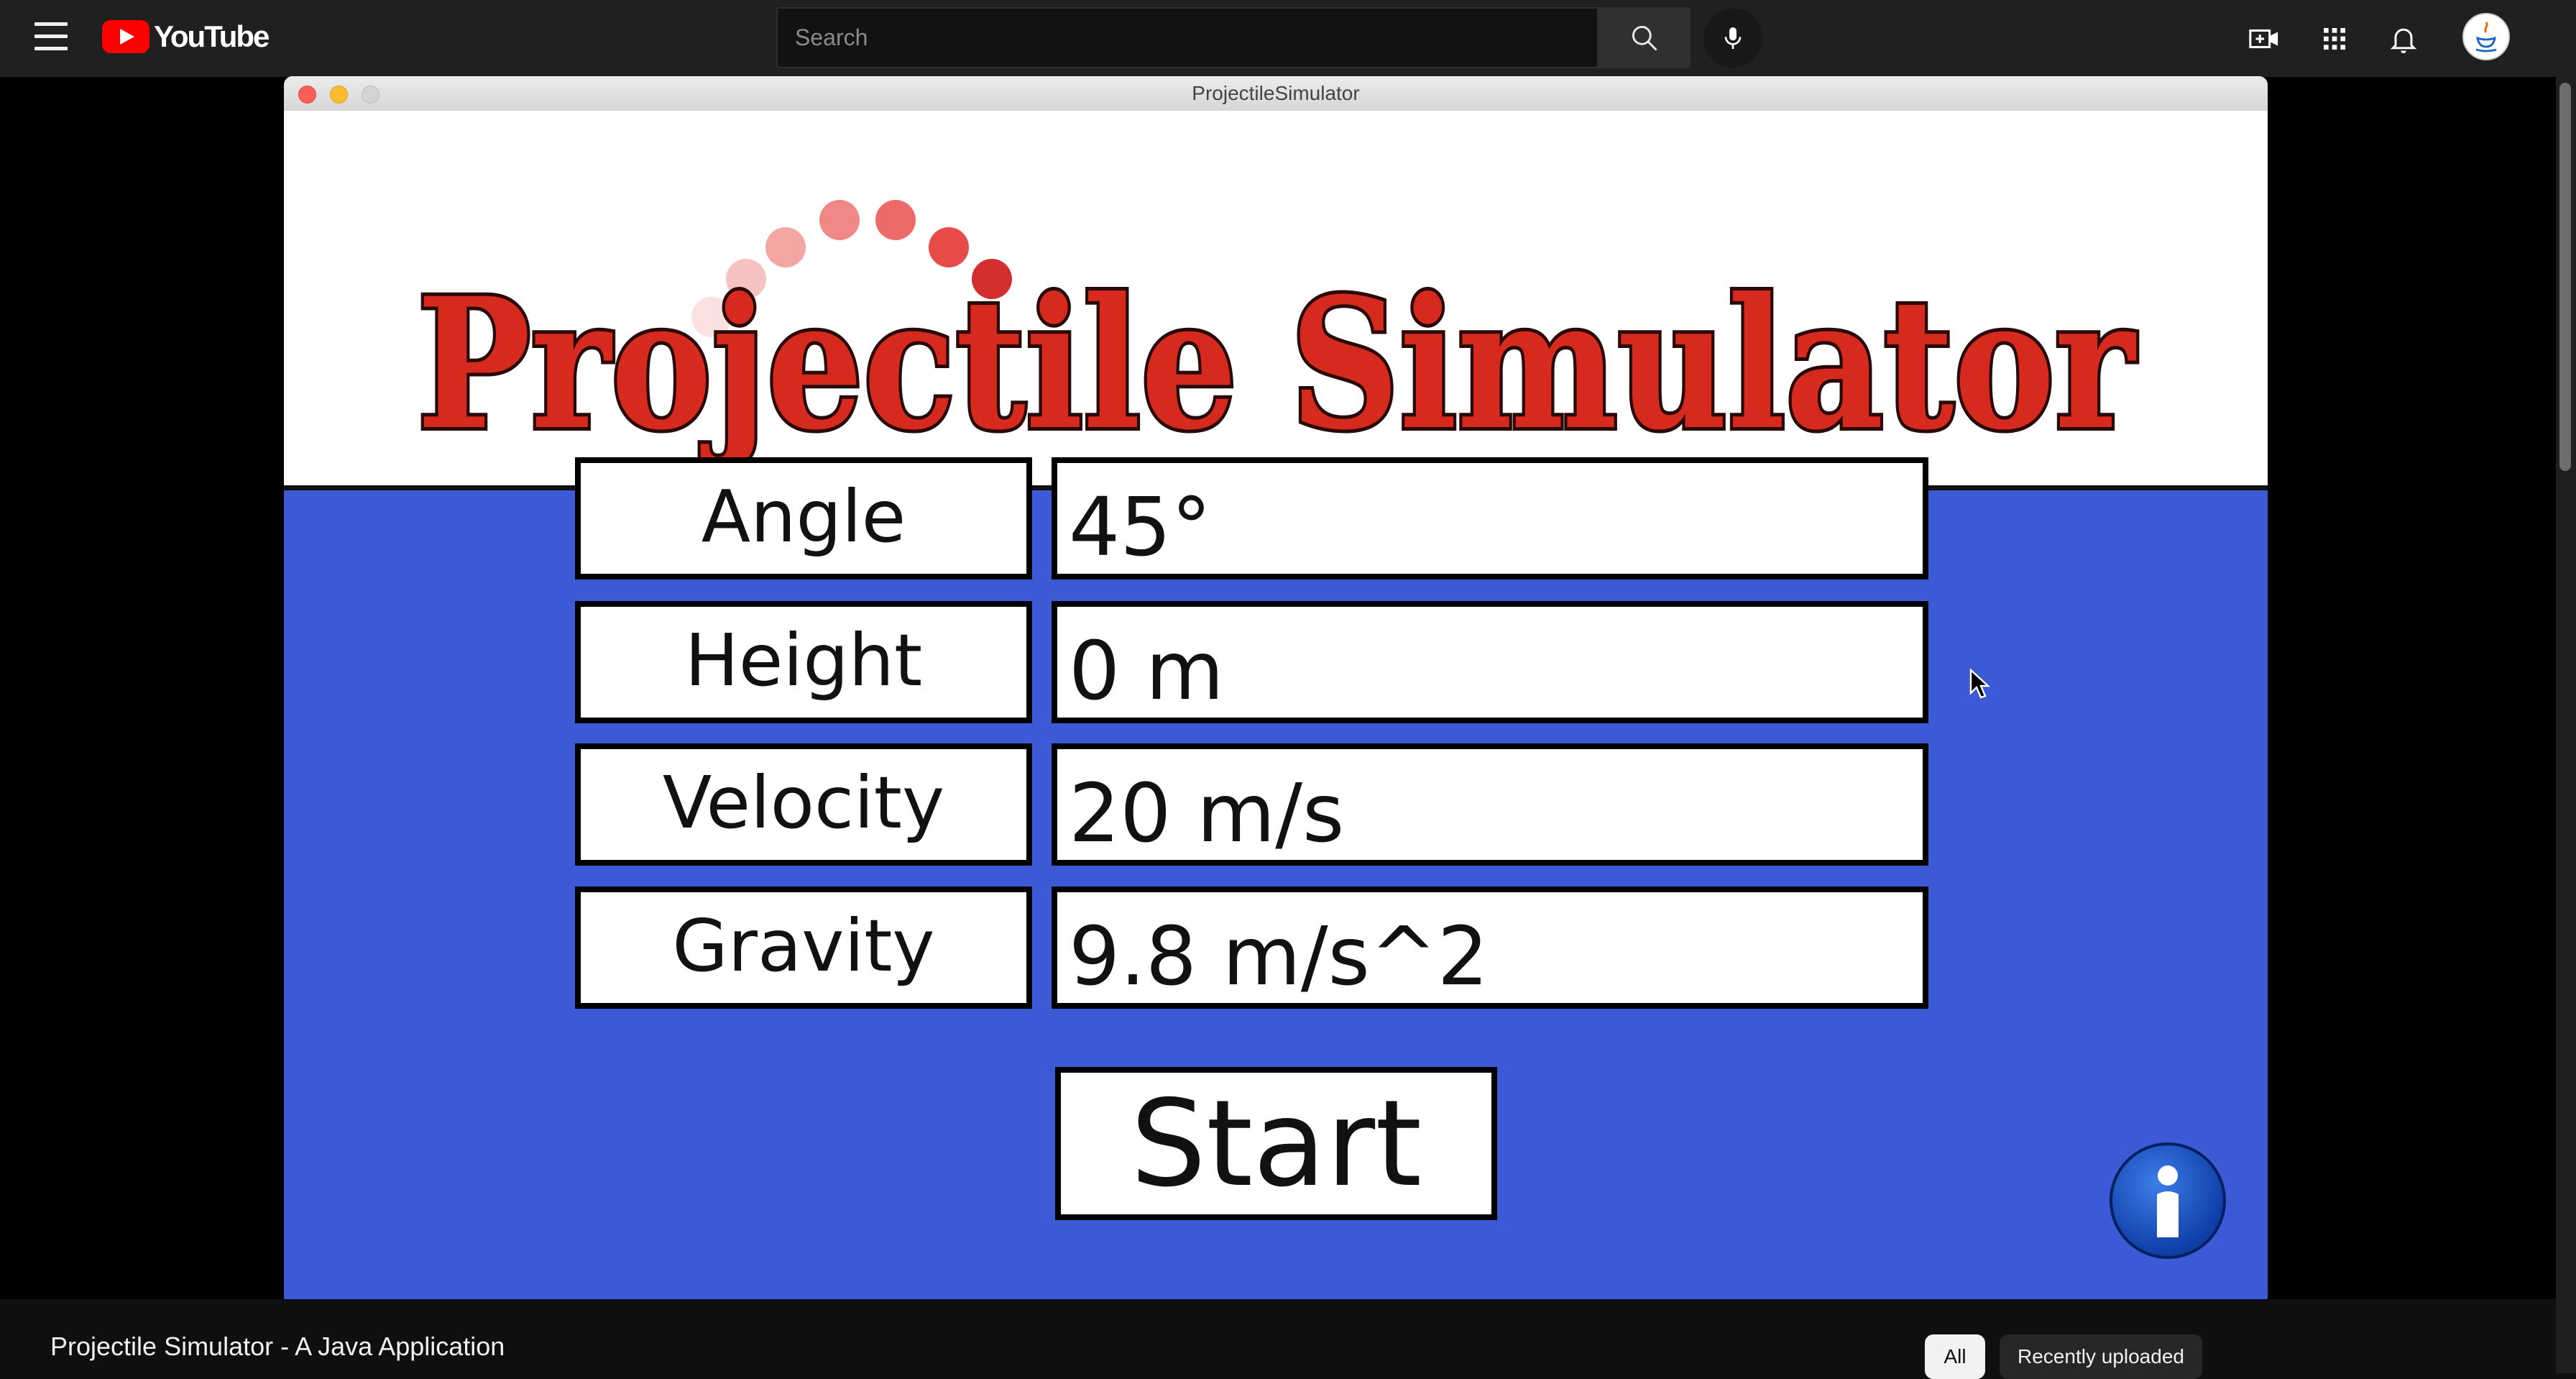  I want to click on window-title: ProjectileSimulator, so click(1276, 93).